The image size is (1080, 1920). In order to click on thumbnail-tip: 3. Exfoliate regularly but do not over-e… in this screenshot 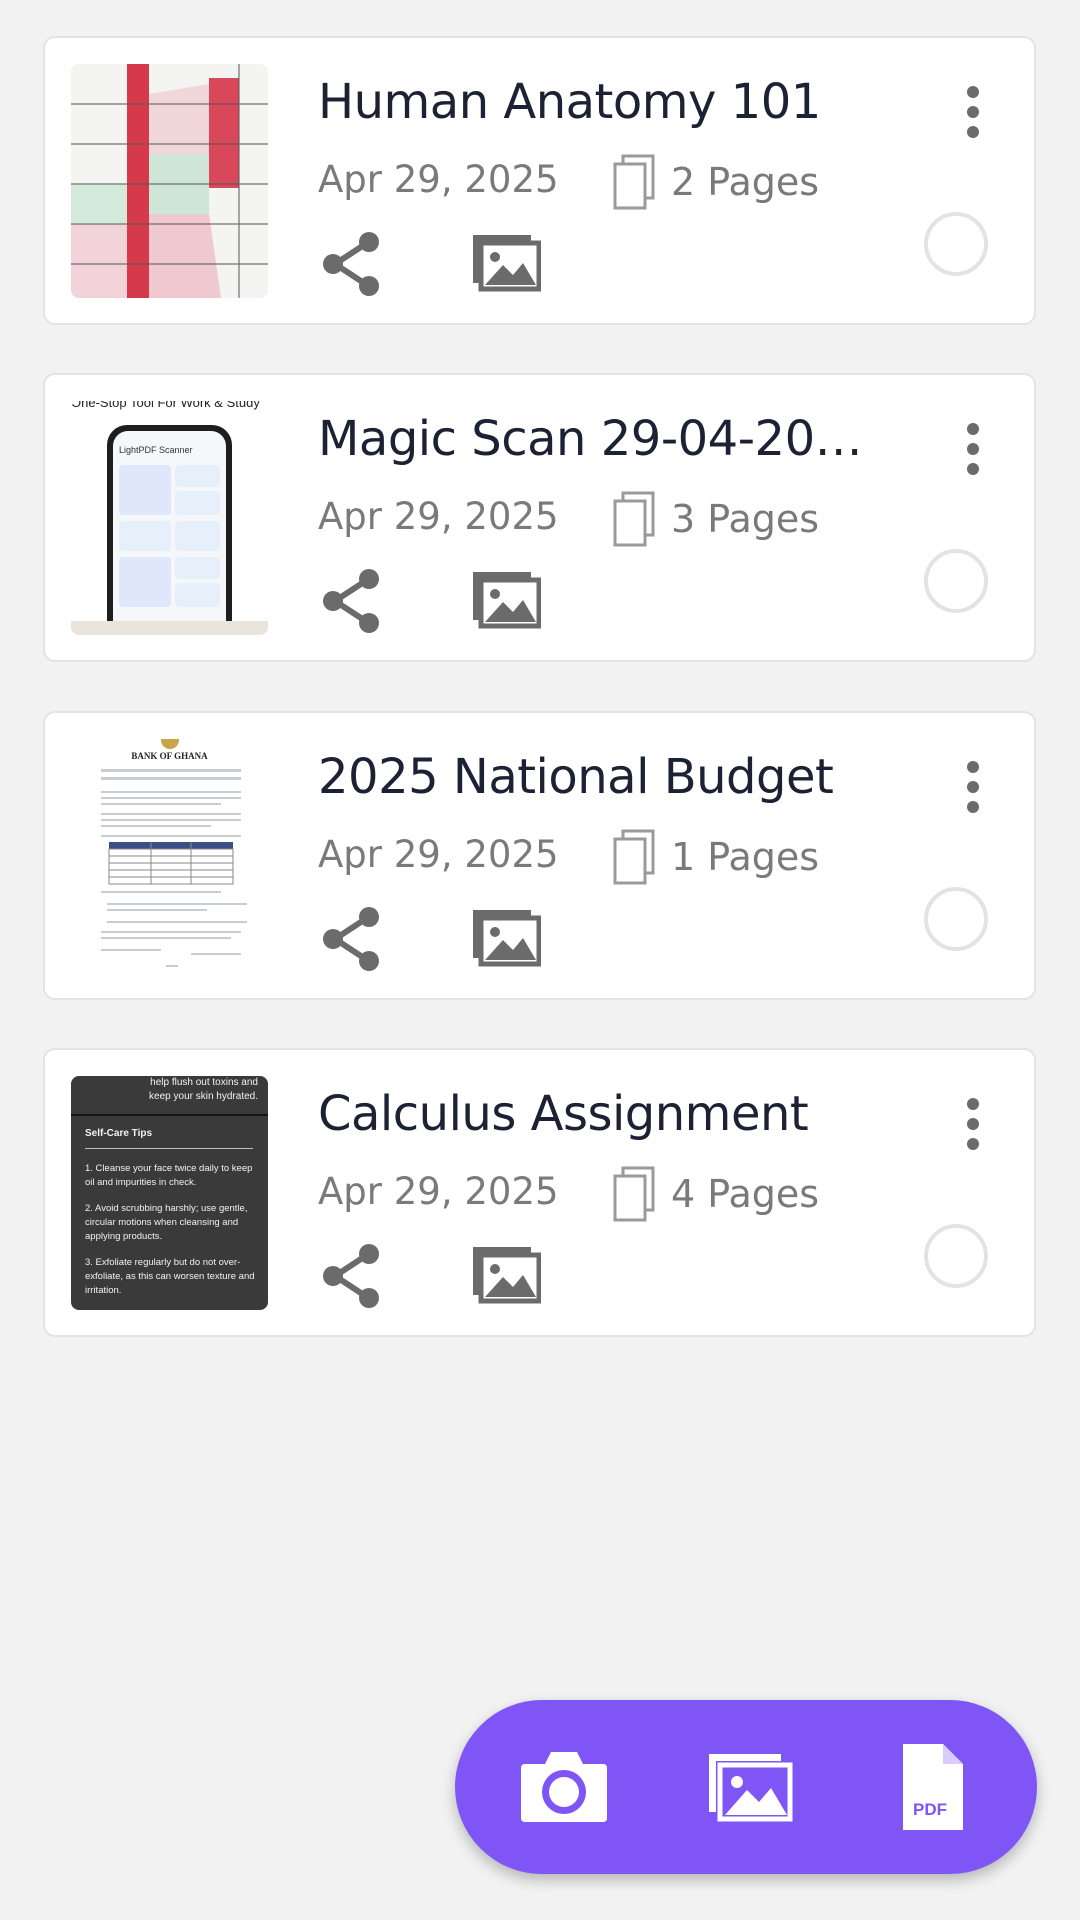, I will do `click(170, 1276)`.